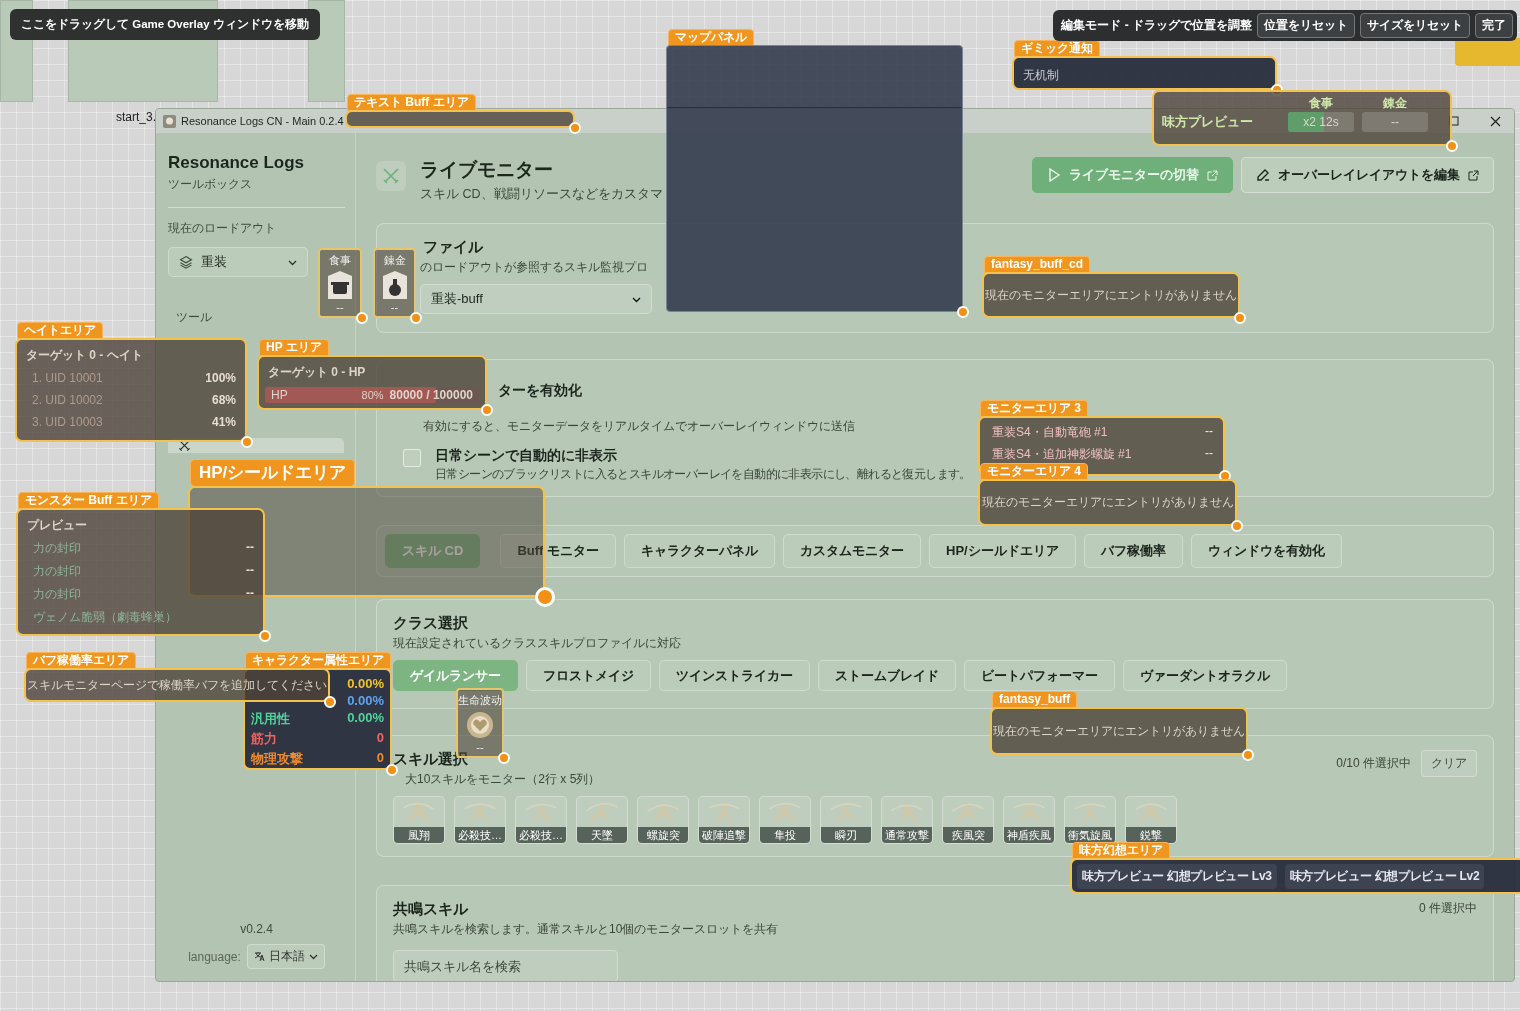 The width and height of the screenshot is (1520, 1011). What do you see at coordinates (526, 456) in the screenshot?
I see `setting-title: 日常シーンで自動的に非表示` at bounding box center [526, 456].